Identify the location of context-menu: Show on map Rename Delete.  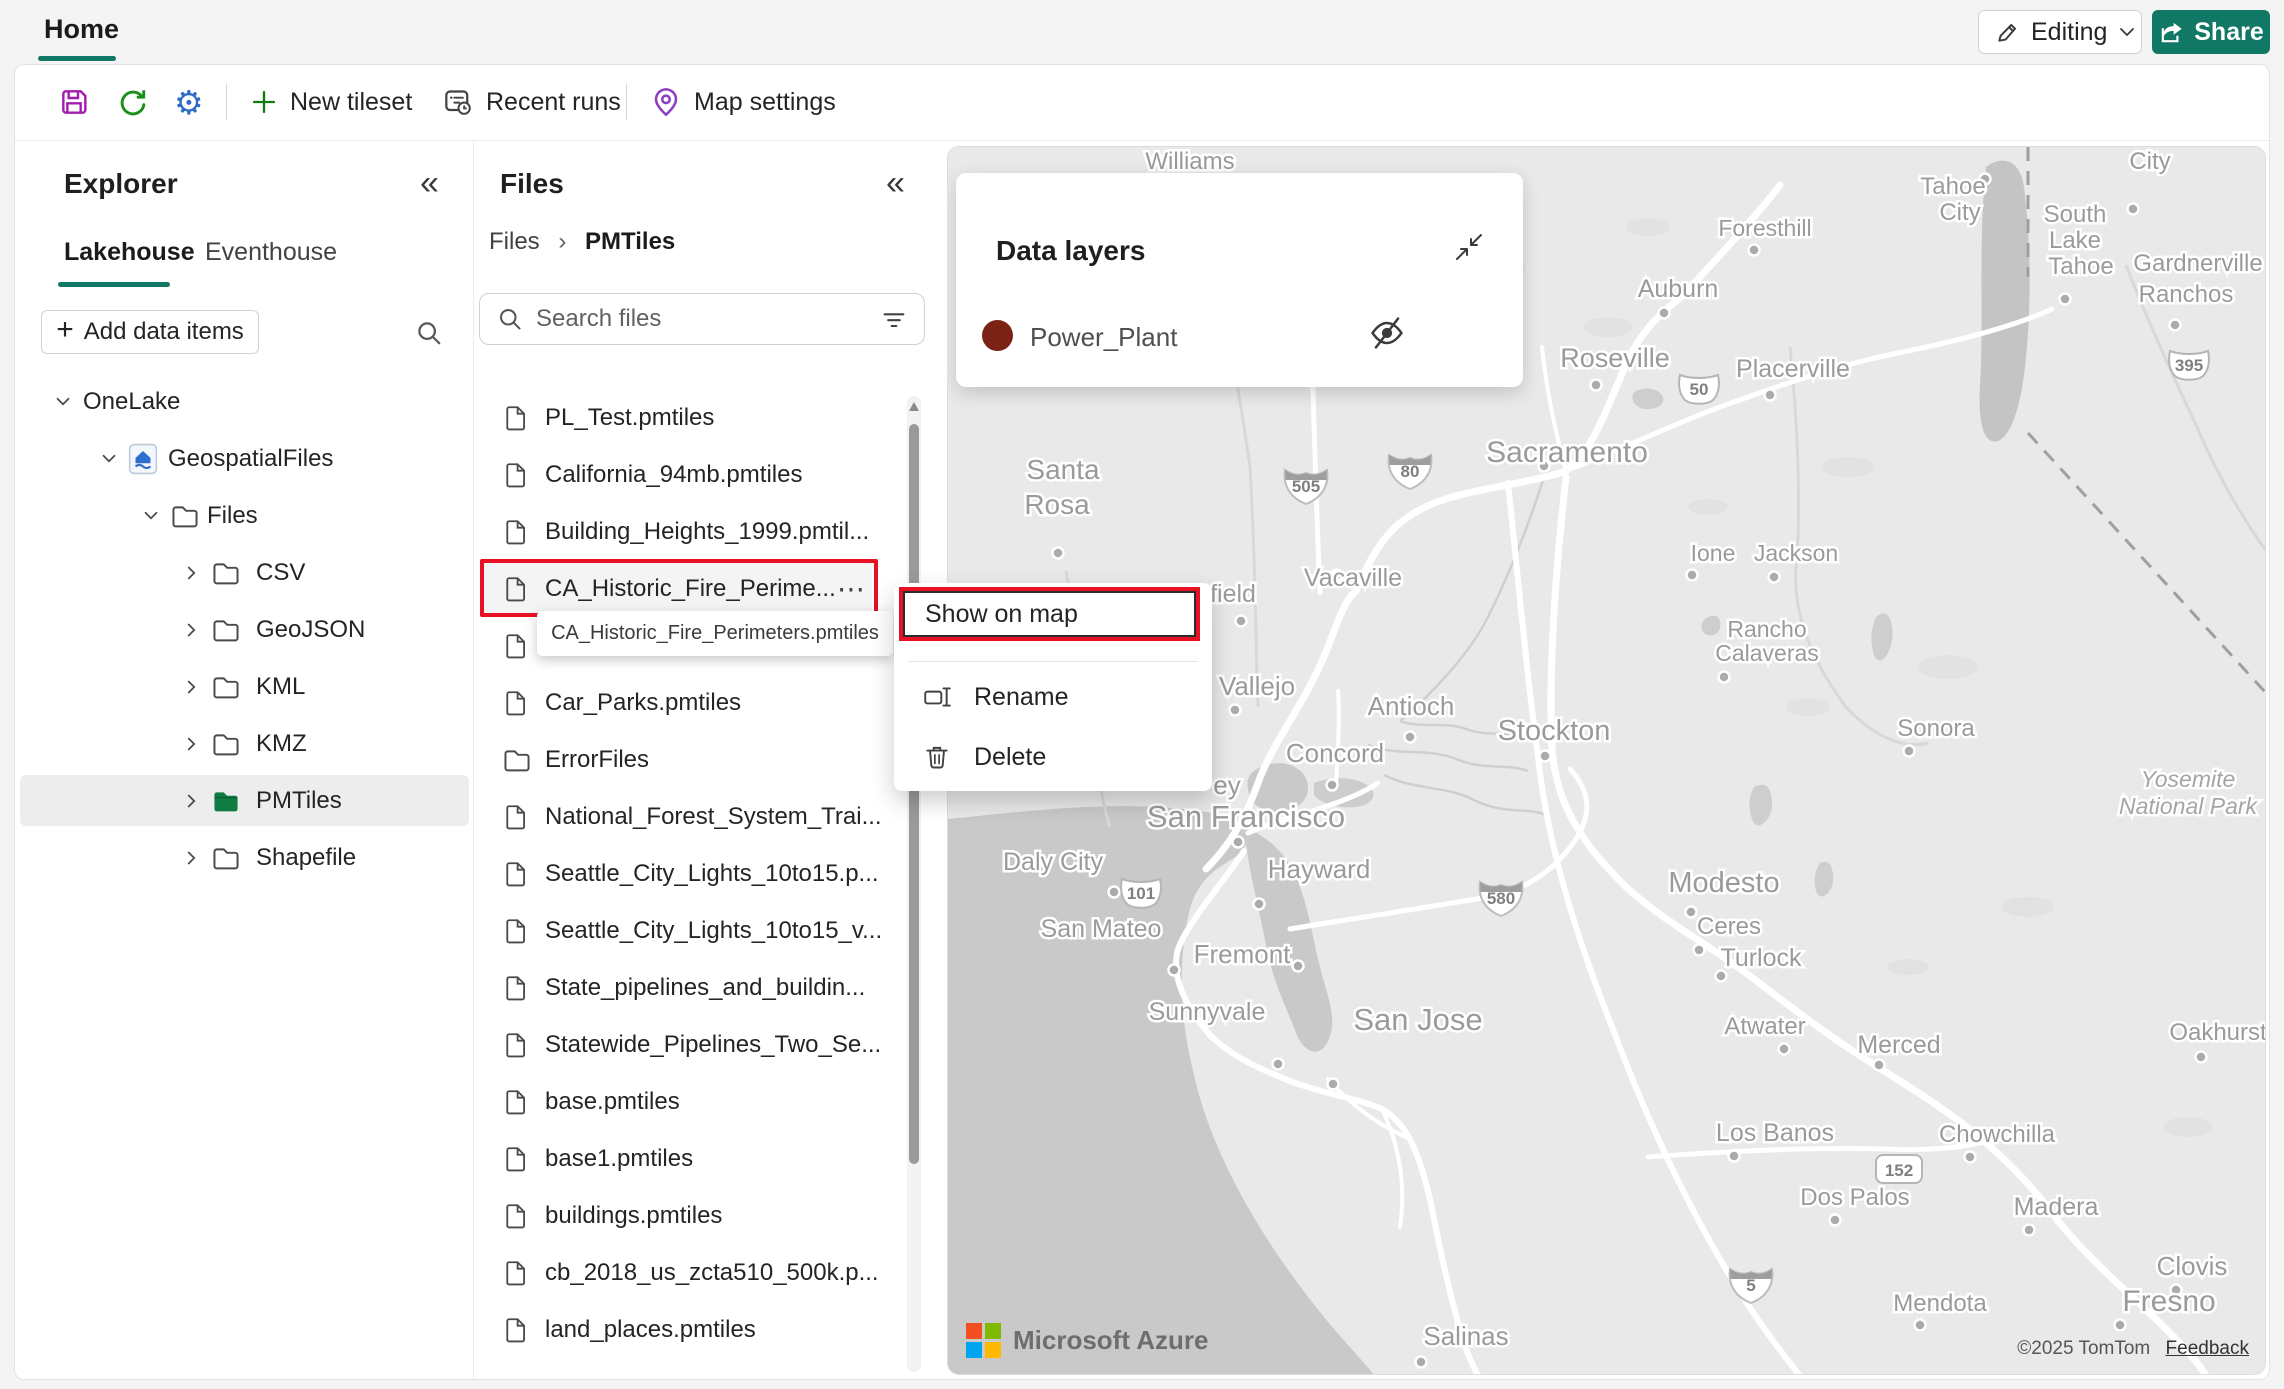
(1053, 687).